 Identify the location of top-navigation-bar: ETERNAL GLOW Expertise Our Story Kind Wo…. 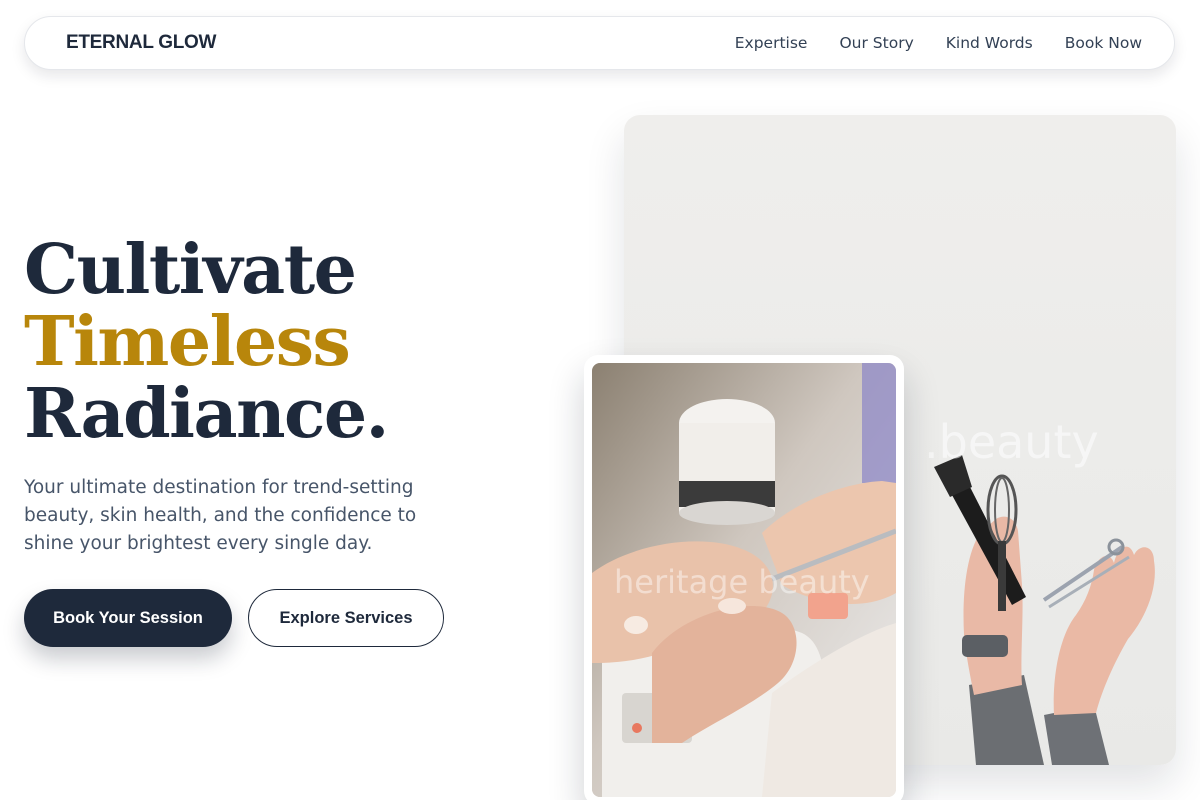
(599, 43).